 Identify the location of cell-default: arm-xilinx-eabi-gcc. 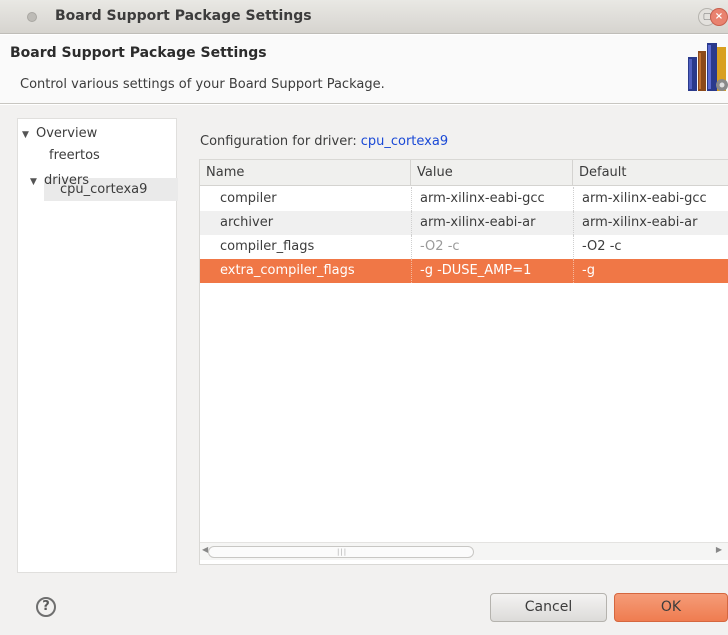
(650, 199).